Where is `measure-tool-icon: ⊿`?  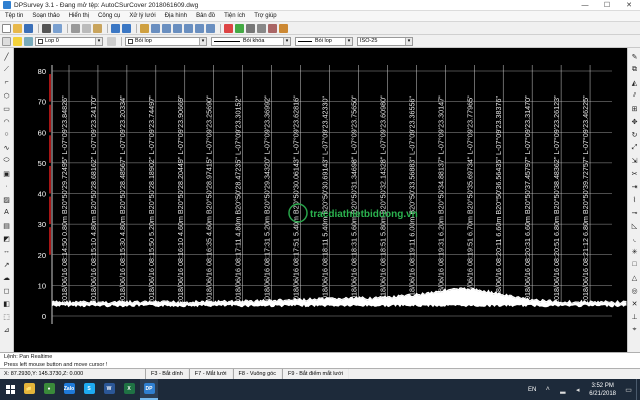 measure-tool-icon: ⊿ is located at coordinates (6, 329).